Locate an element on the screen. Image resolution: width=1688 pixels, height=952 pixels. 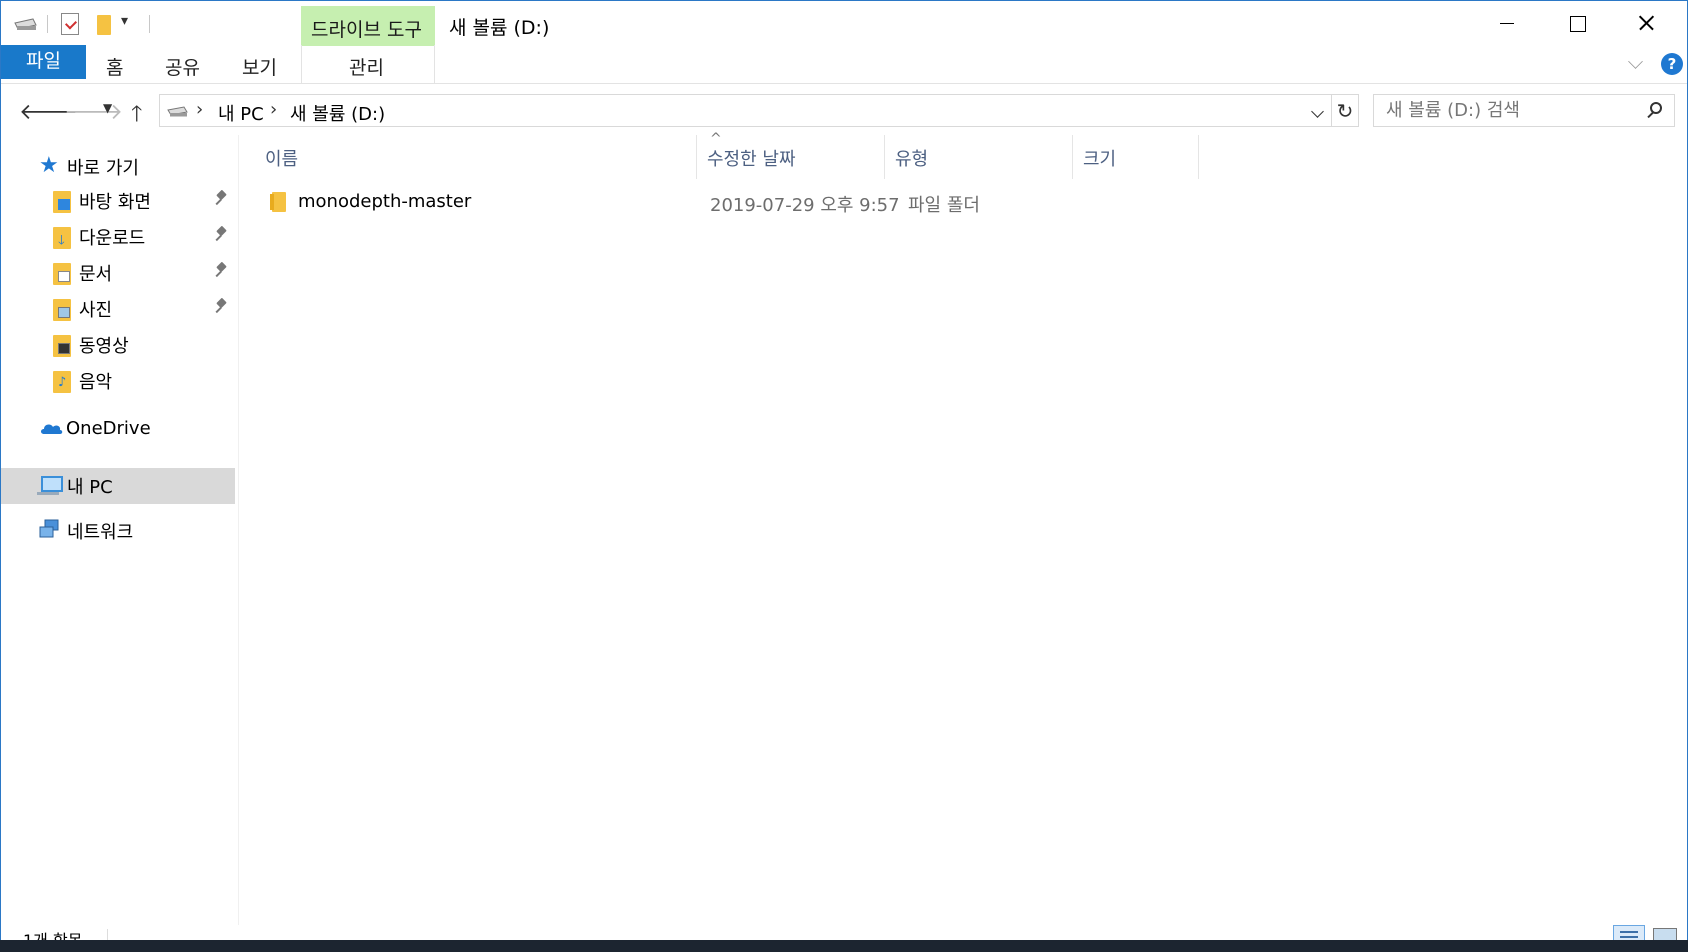
customize-qat-icon: ▾ is located at coordinates (124, 21).